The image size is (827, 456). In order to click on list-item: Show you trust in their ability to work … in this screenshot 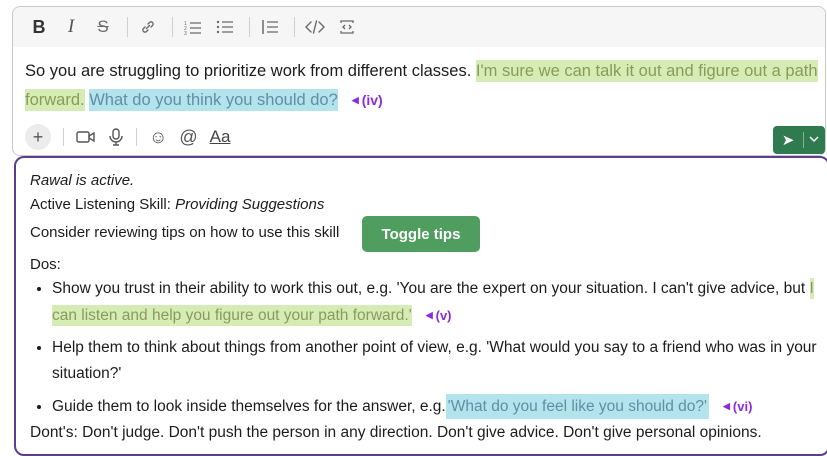, I will do `click(439, 302)`.